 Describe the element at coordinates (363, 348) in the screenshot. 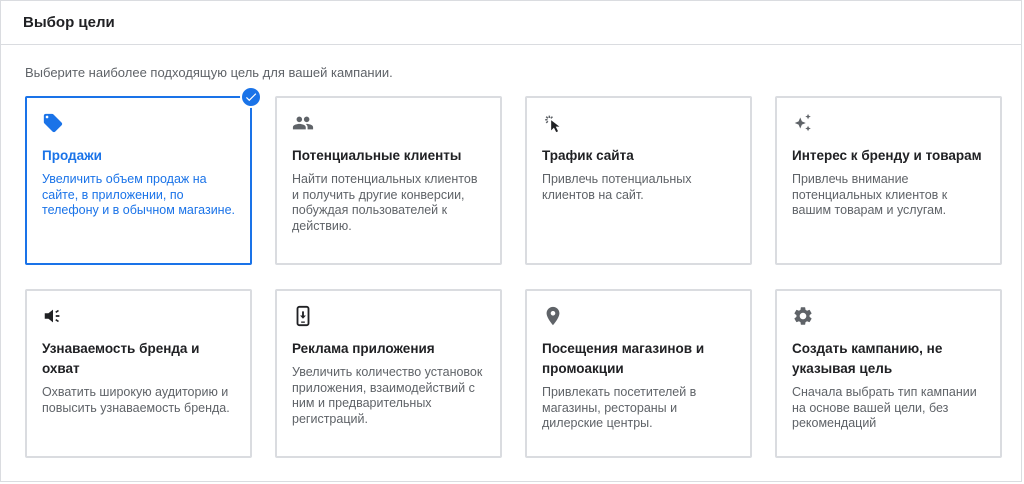

I see `goal-card-title: Реклама приложения` at that location.